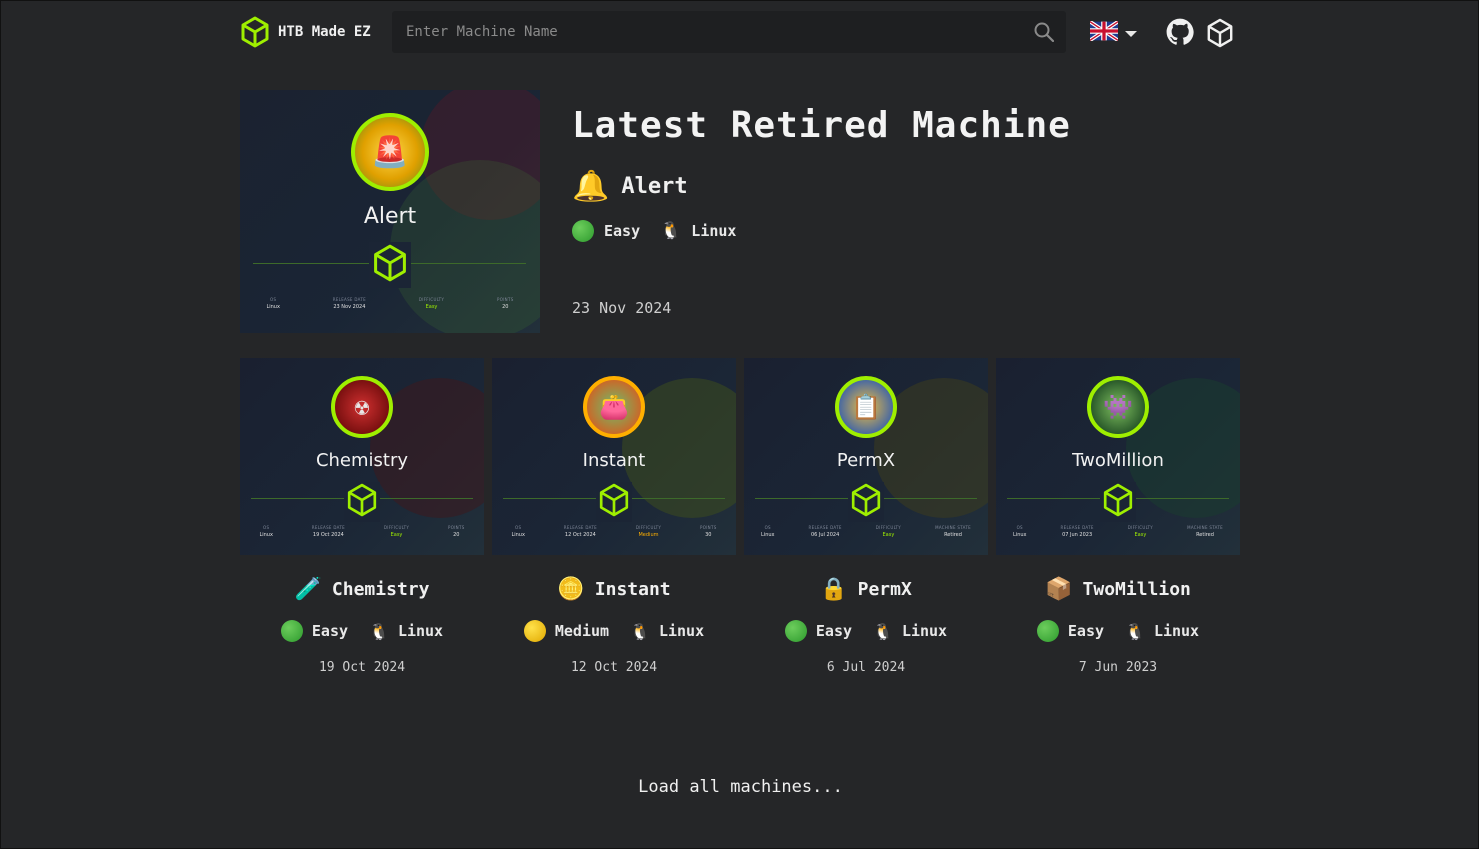 The width and height of the screenshot is (1479, 849). What do you see at coordinates (349, 303) in the screenshot?
I see `stat-release-date: RELEASE DATE 23 Nov 2024` at bounding box center [349, 303].